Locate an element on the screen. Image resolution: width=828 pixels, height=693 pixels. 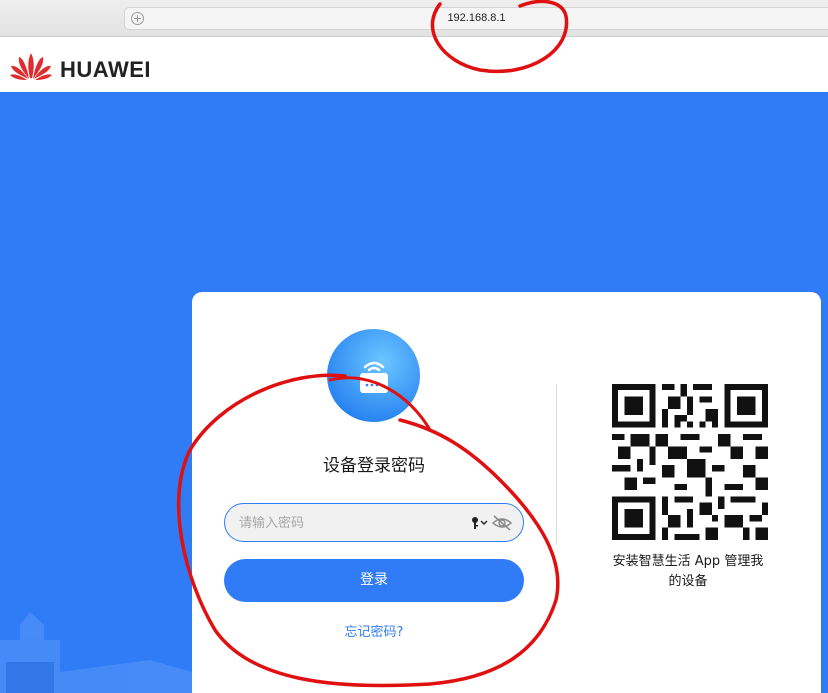
huawei-logo-icon is located at coordinates (31, 66).